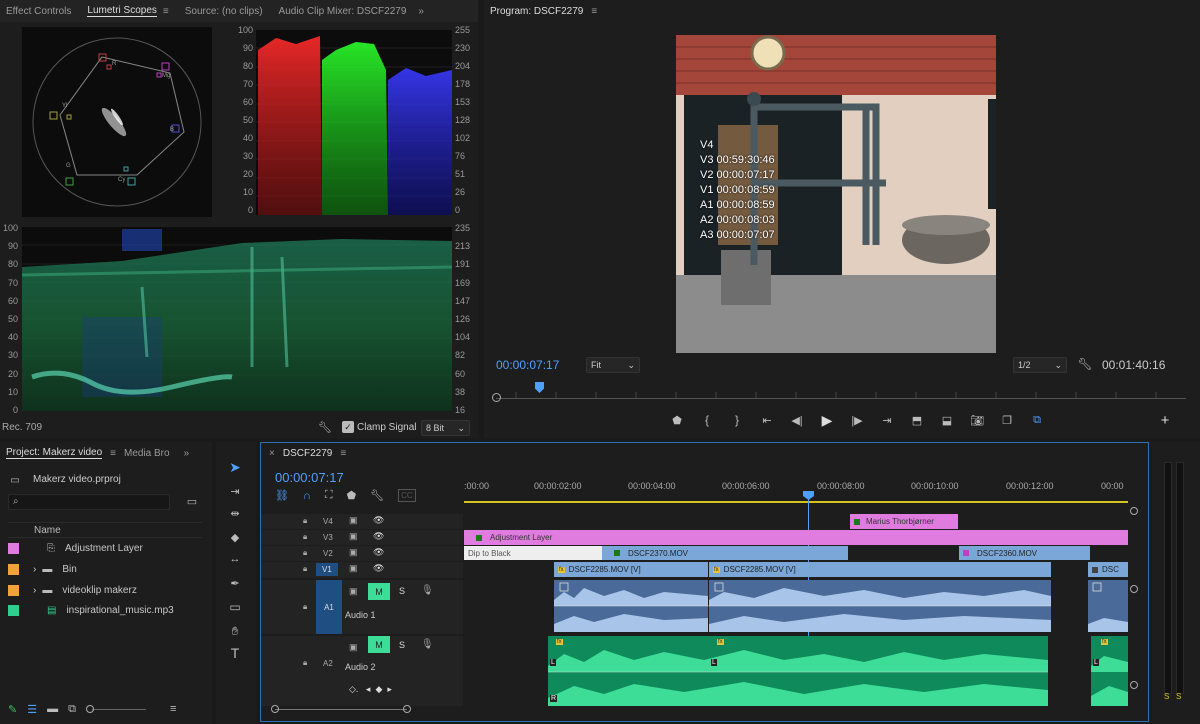 This screenshot has width=1200, height=724. Describe the element at coordinates (725, 553) in the screenshot. I see `clip-dscf2370: DSCF2370.MOV` at that location.